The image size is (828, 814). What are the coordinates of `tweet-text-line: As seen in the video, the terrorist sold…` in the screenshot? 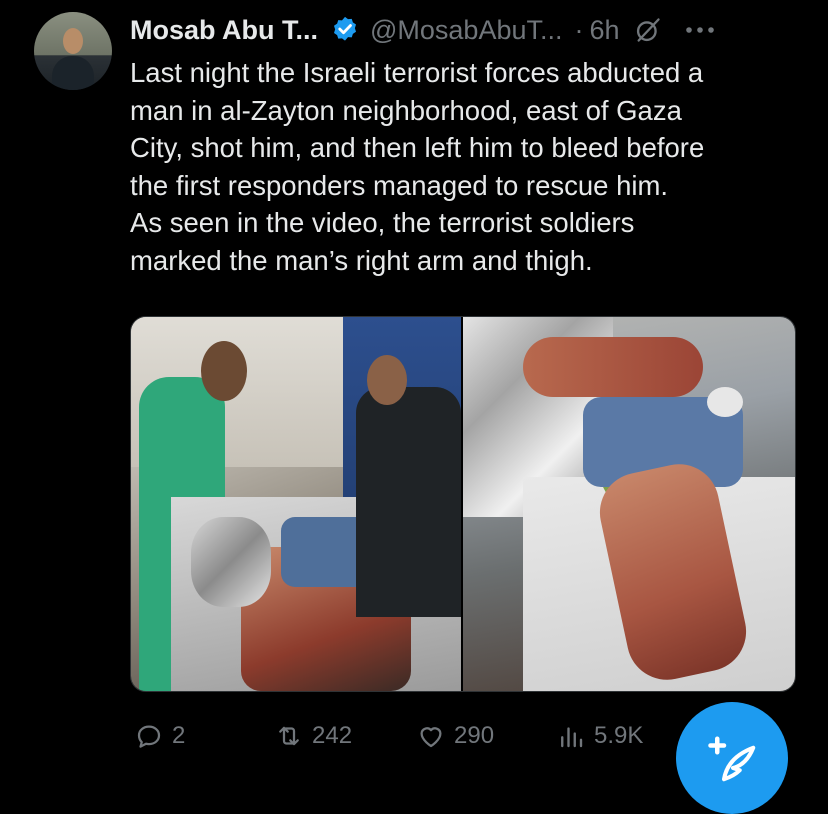 It's located at (382, 223).